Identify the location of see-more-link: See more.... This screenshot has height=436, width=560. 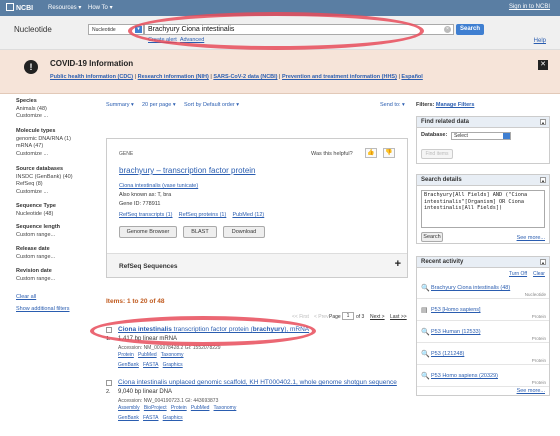
(531, 238).